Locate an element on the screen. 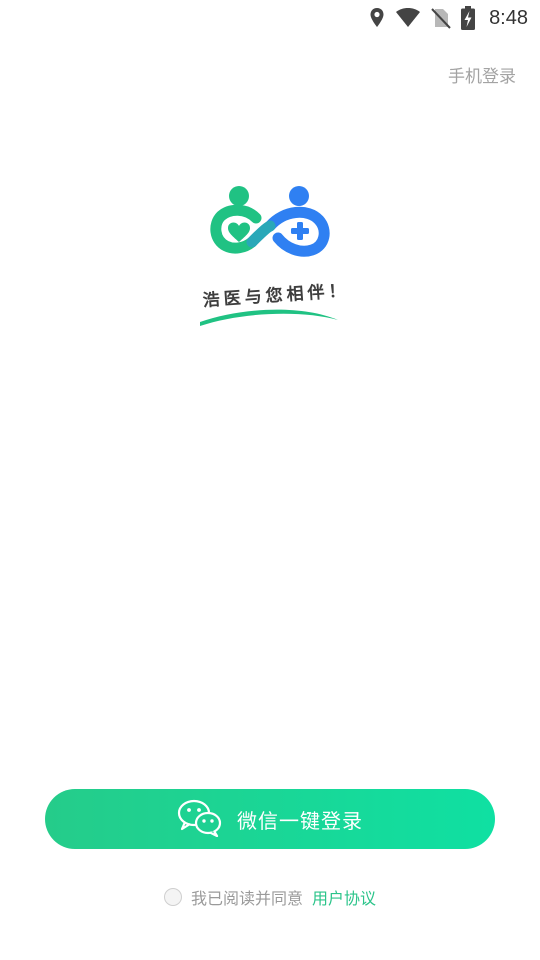 The image size is (540, 960). logo-slogan: 浩医与您相伴！ is located at coordinates (276, 295).